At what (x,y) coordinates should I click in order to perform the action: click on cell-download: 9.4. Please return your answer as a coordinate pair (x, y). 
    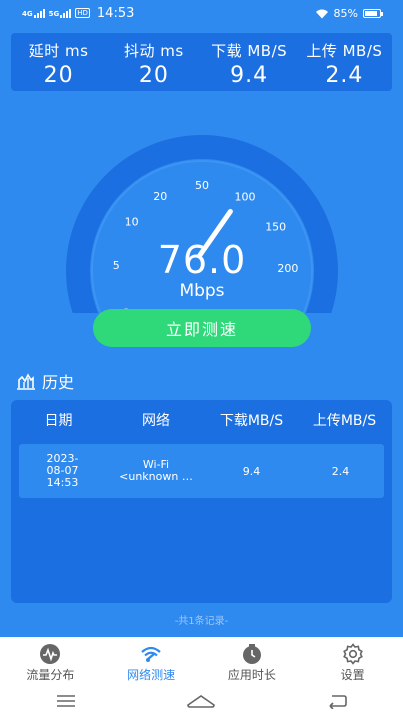
    Looking at the image, I should click on (251, 471).